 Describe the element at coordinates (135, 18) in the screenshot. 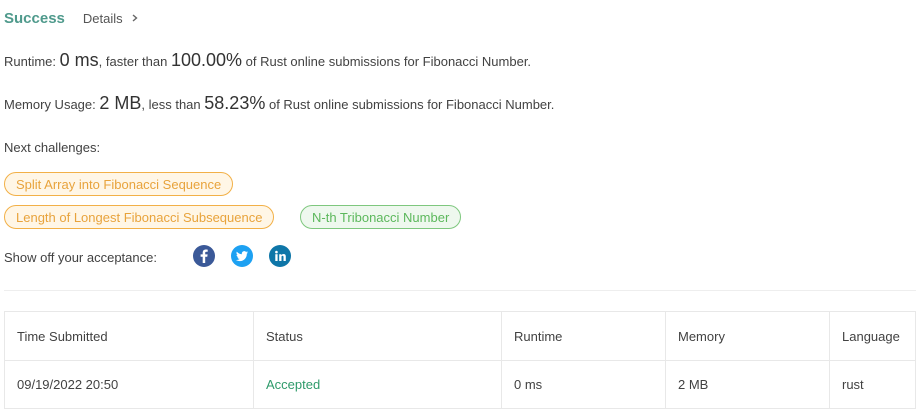

I see `chevron-right-icon` at that location.